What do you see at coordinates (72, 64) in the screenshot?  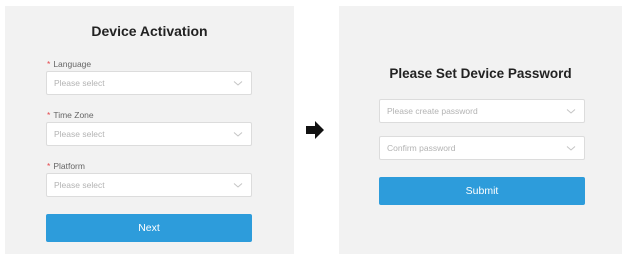 I see `language-label-text: Language` at bounding box center [72, 64].